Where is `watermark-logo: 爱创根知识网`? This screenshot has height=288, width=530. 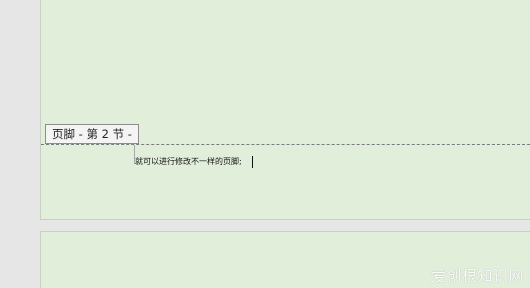 watermark-logo: 爱创根知识网 is located at coordinates (477, 276).